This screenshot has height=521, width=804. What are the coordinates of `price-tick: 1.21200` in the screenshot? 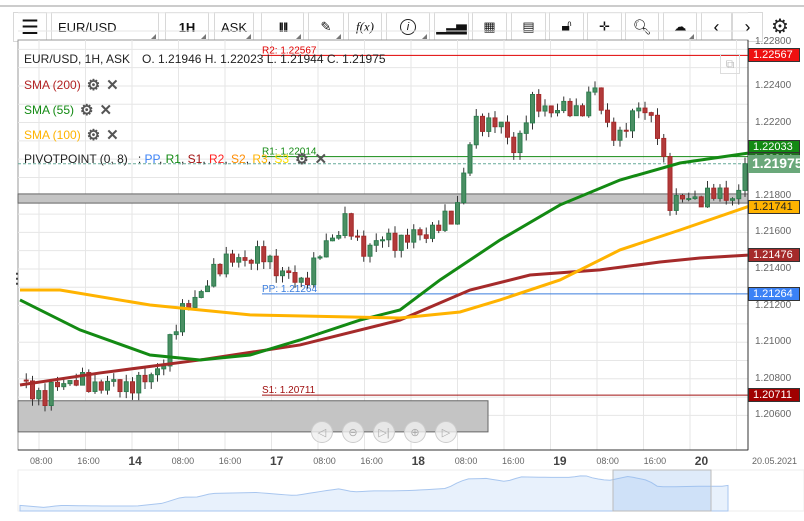 It's located at (773, 305).